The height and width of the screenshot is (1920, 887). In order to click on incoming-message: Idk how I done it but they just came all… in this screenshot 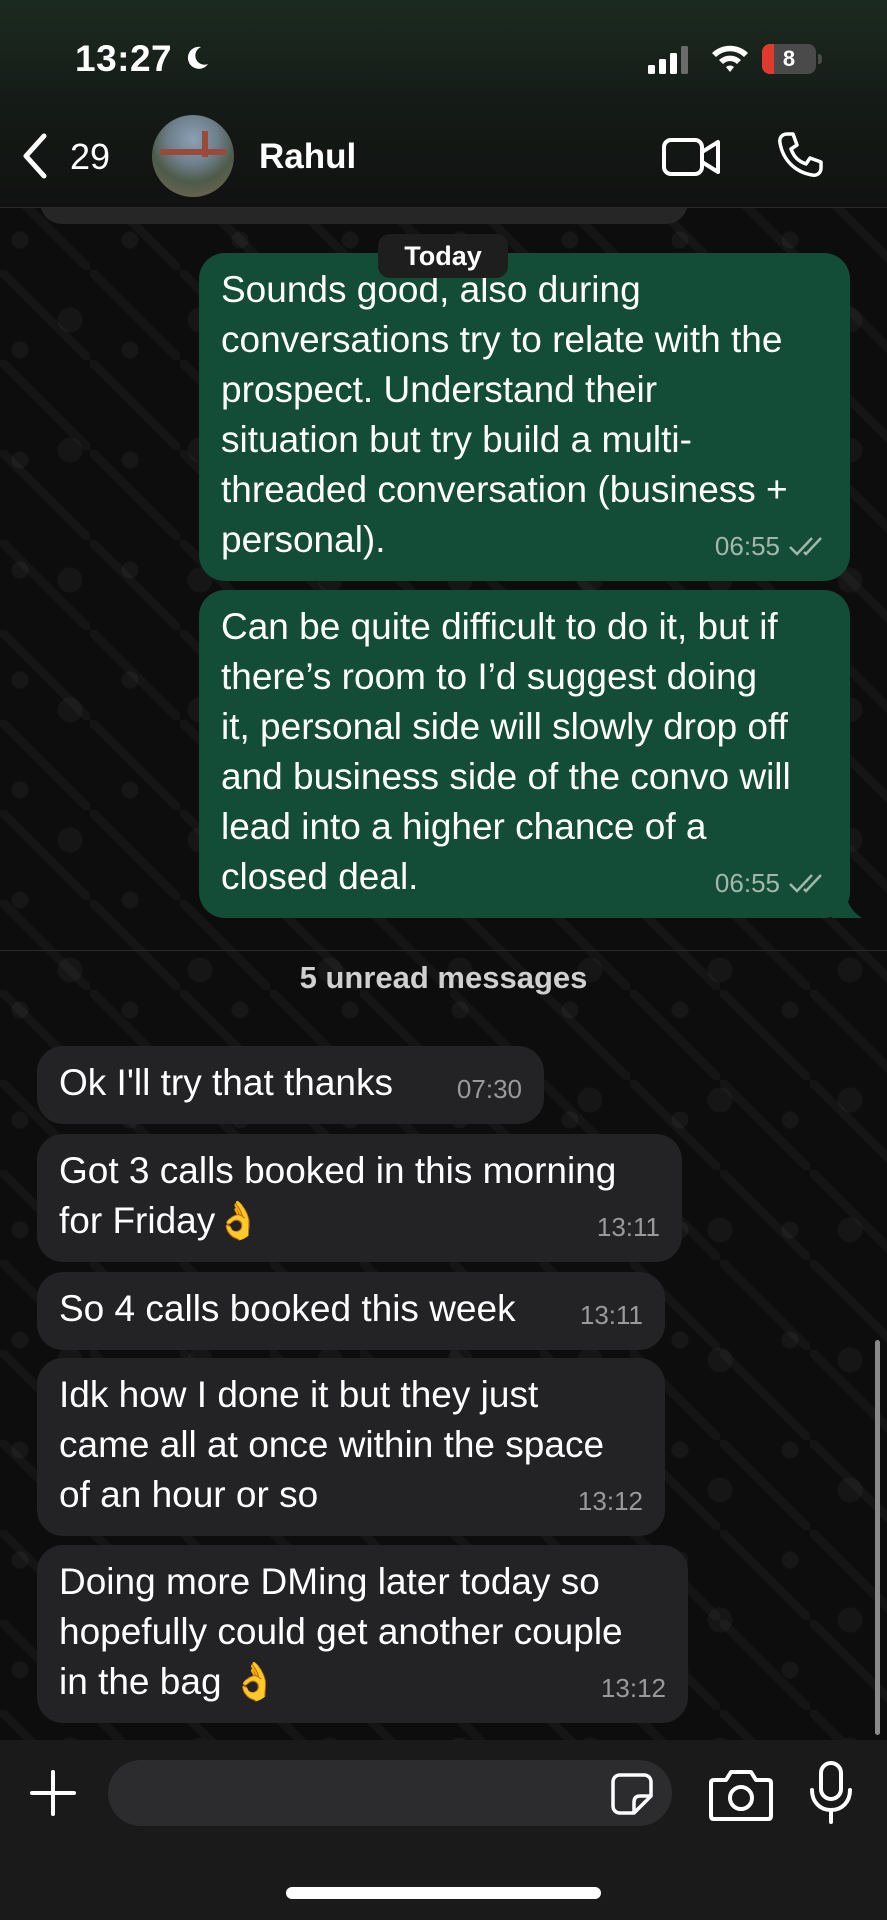, I will do `click(351, 1447)`.